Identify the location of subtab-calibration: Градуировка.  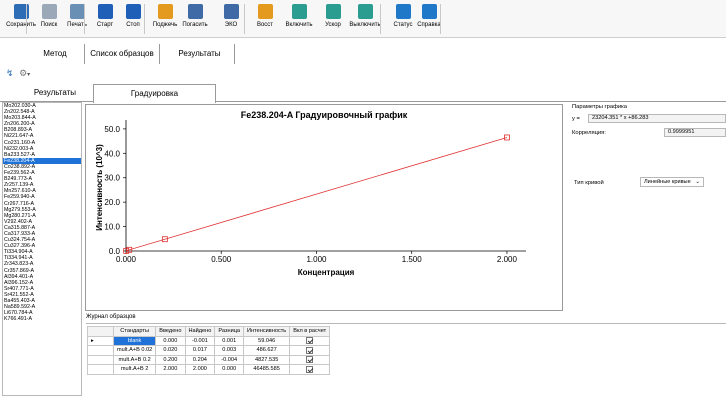
(154, 93).